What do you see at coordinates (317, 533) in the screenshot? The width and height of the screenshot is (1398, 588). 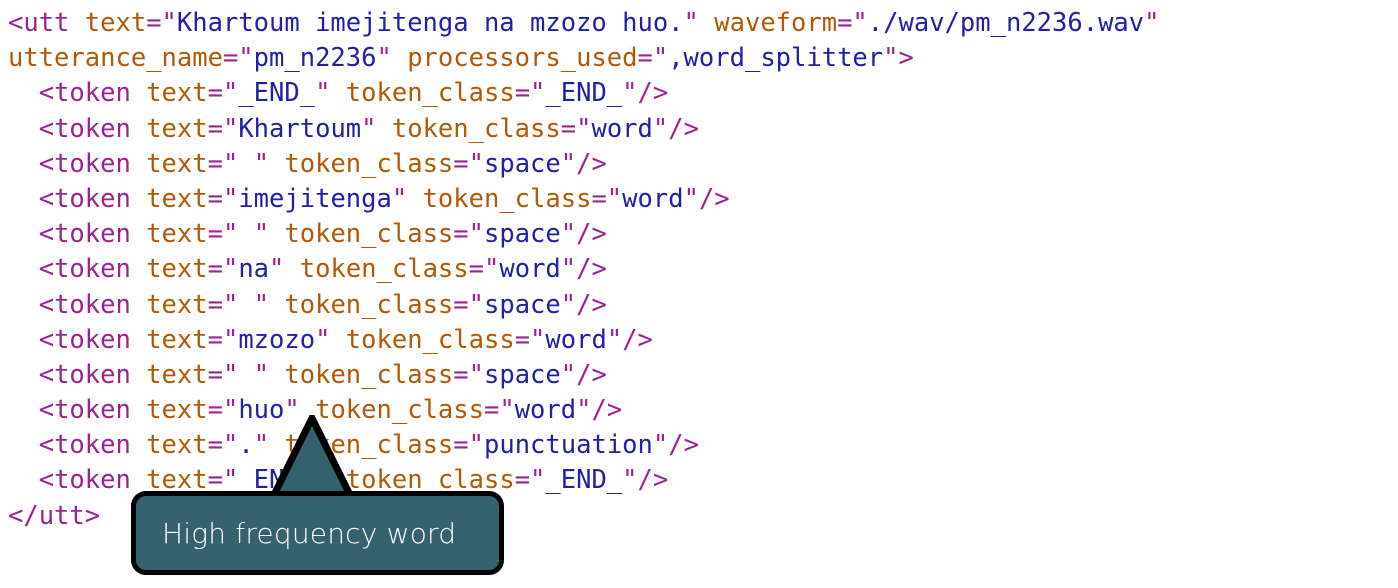 I see `callout-bubble: High frequency word` at bounding box center [317, 533].